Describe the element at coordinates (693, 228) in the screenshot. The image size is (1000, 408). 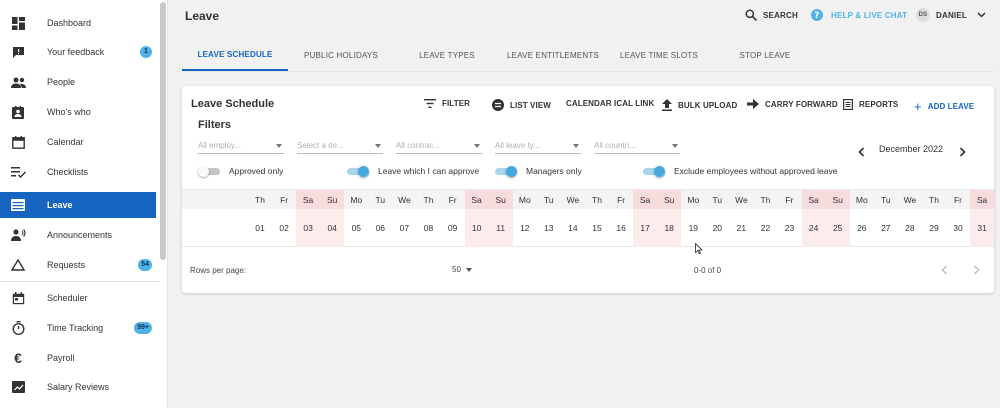
I see `calendar-day-19: 19` at that location.